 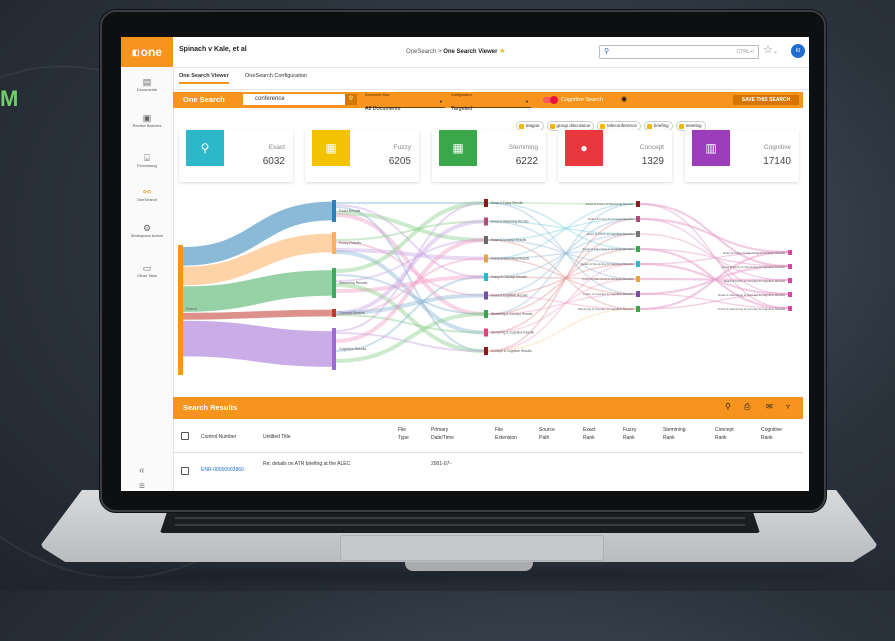 I want to click on app-logo: ◧ one, so click(x=147, y=52).